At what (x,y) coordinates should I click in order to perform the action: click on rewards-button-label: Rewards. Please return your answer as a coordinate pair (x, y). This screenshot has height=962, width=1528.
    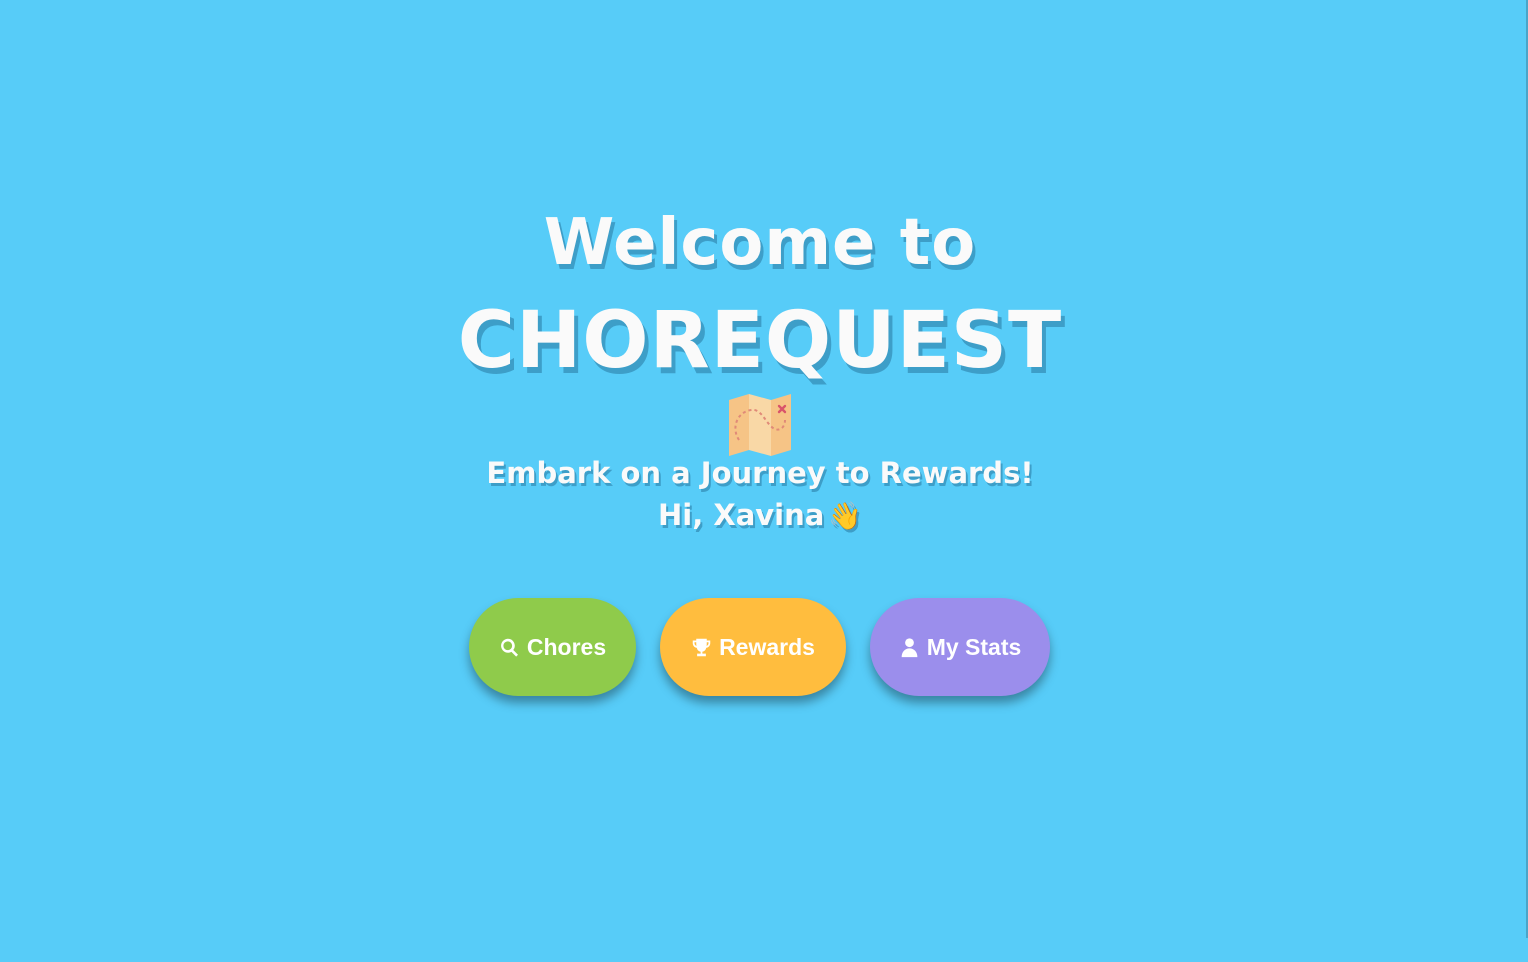
    Looking at the image, I should click on (767, 646).